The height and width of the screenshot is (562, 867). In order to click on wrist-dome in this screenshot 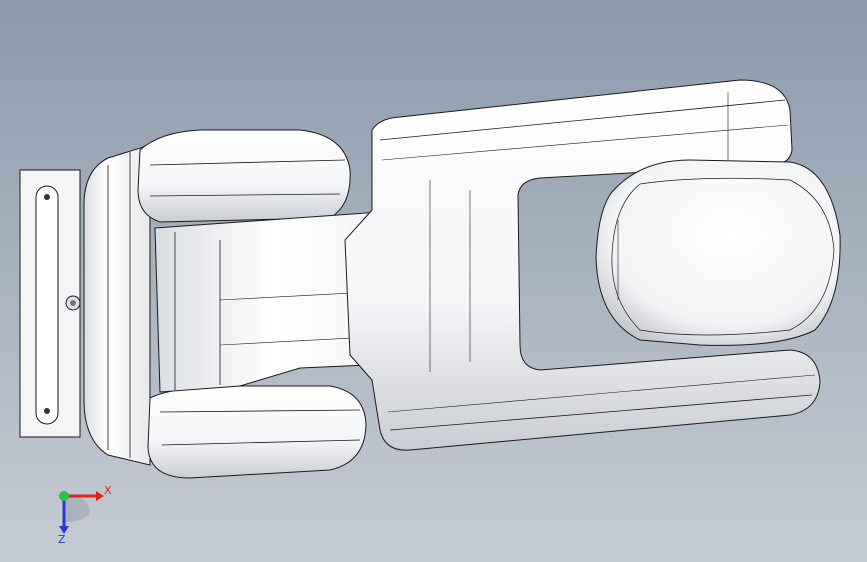, I will do `click(718, 252)`.